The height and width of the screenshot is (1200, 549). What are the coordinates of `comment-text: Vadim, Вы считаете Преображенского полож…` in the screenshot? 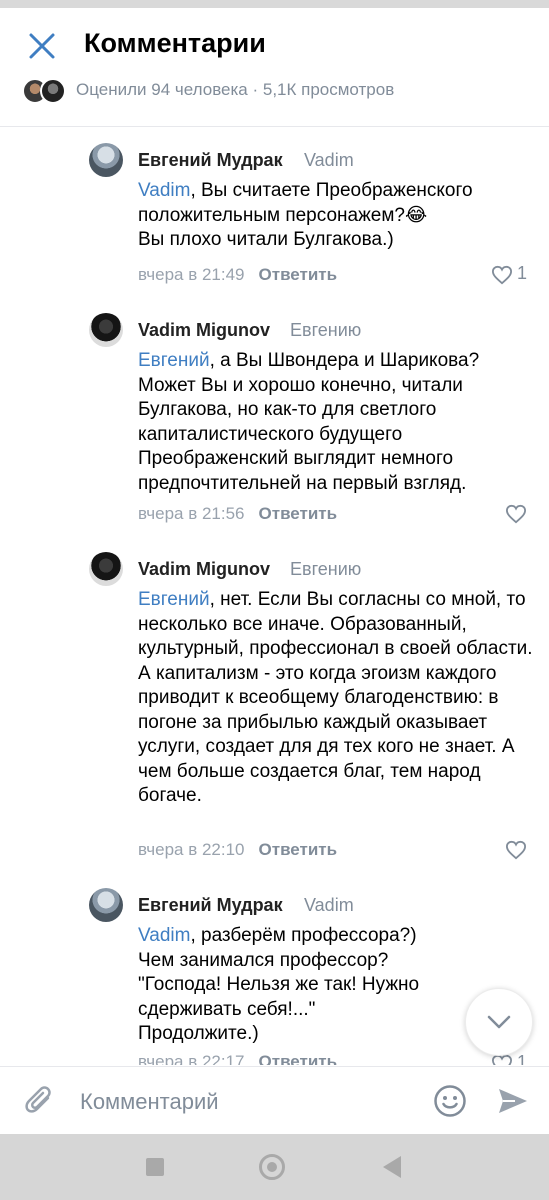 It's located at (335, 216).